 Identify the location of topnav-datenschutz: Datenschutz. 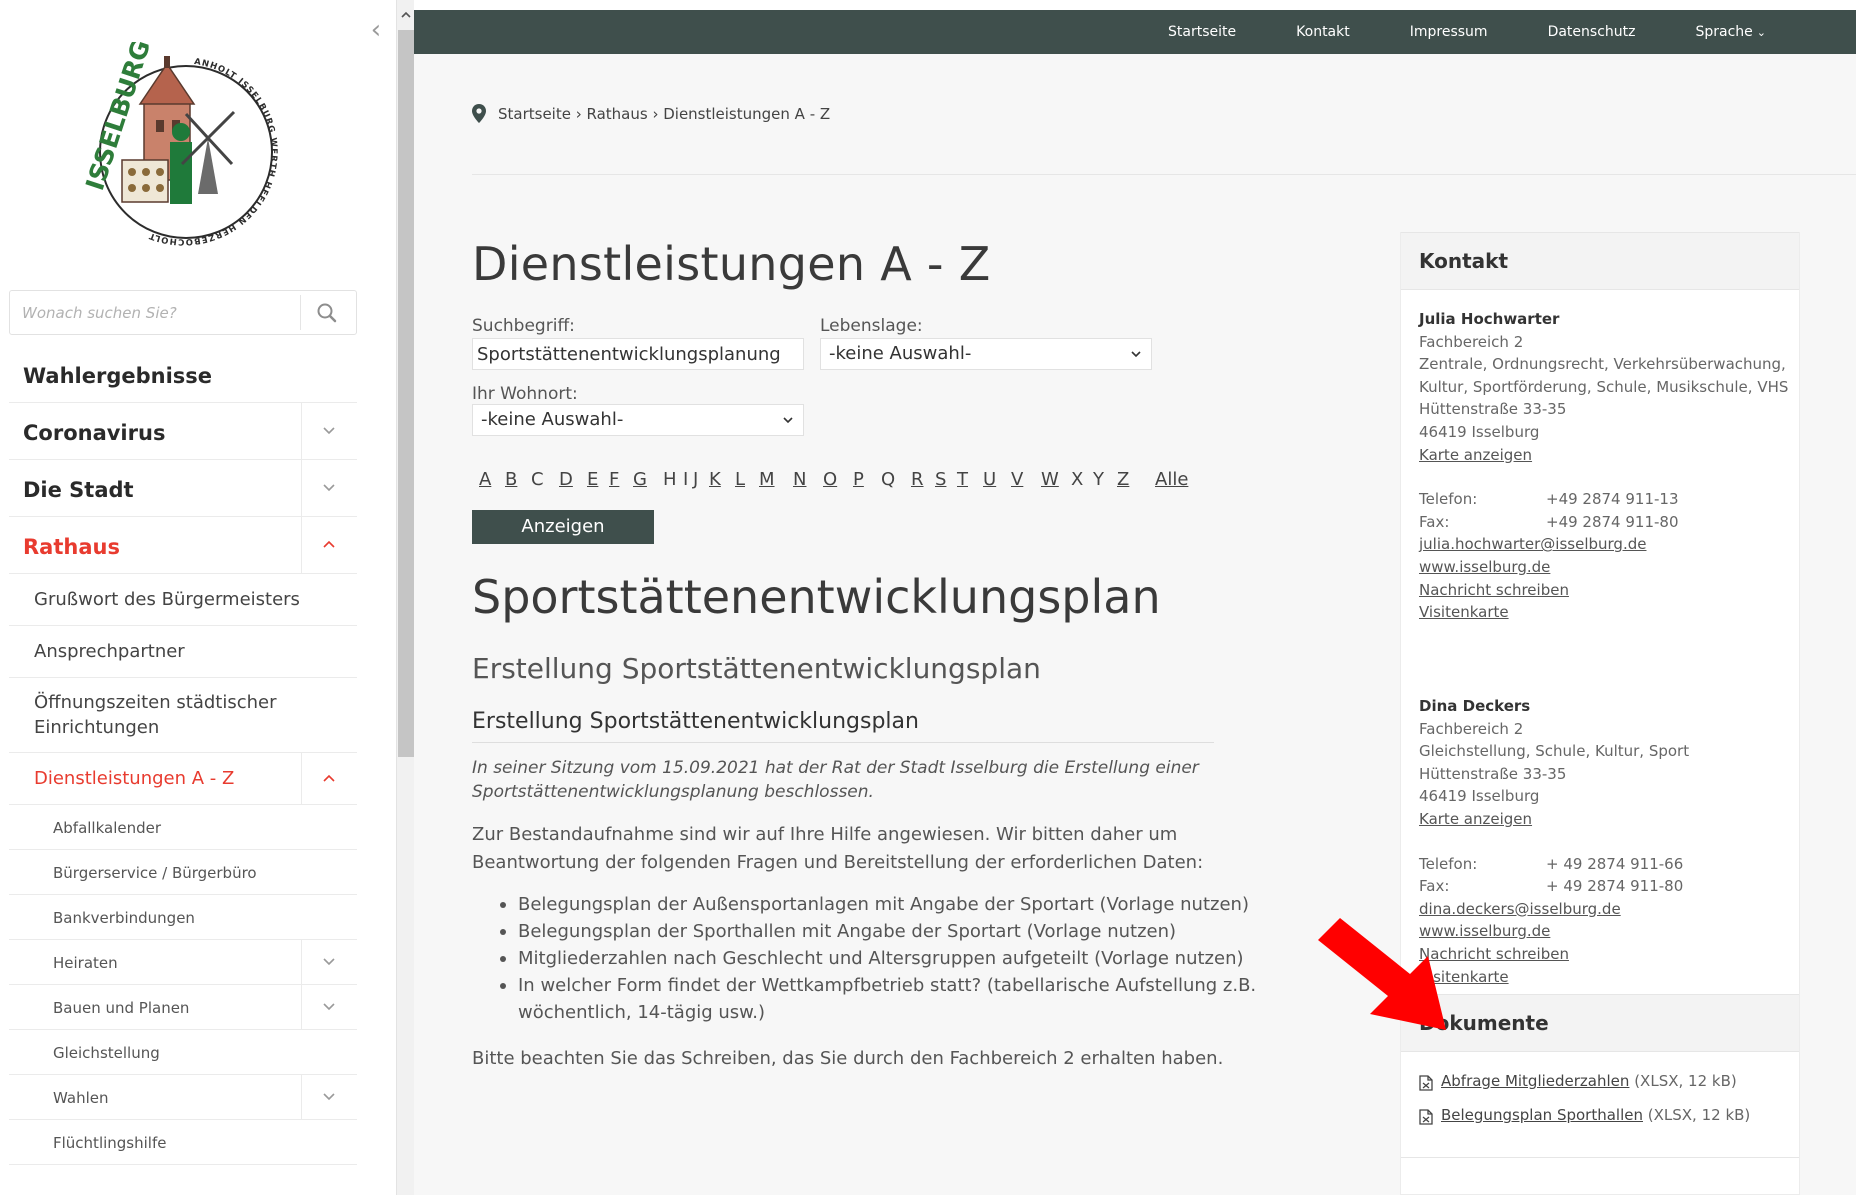
(1592, 32).